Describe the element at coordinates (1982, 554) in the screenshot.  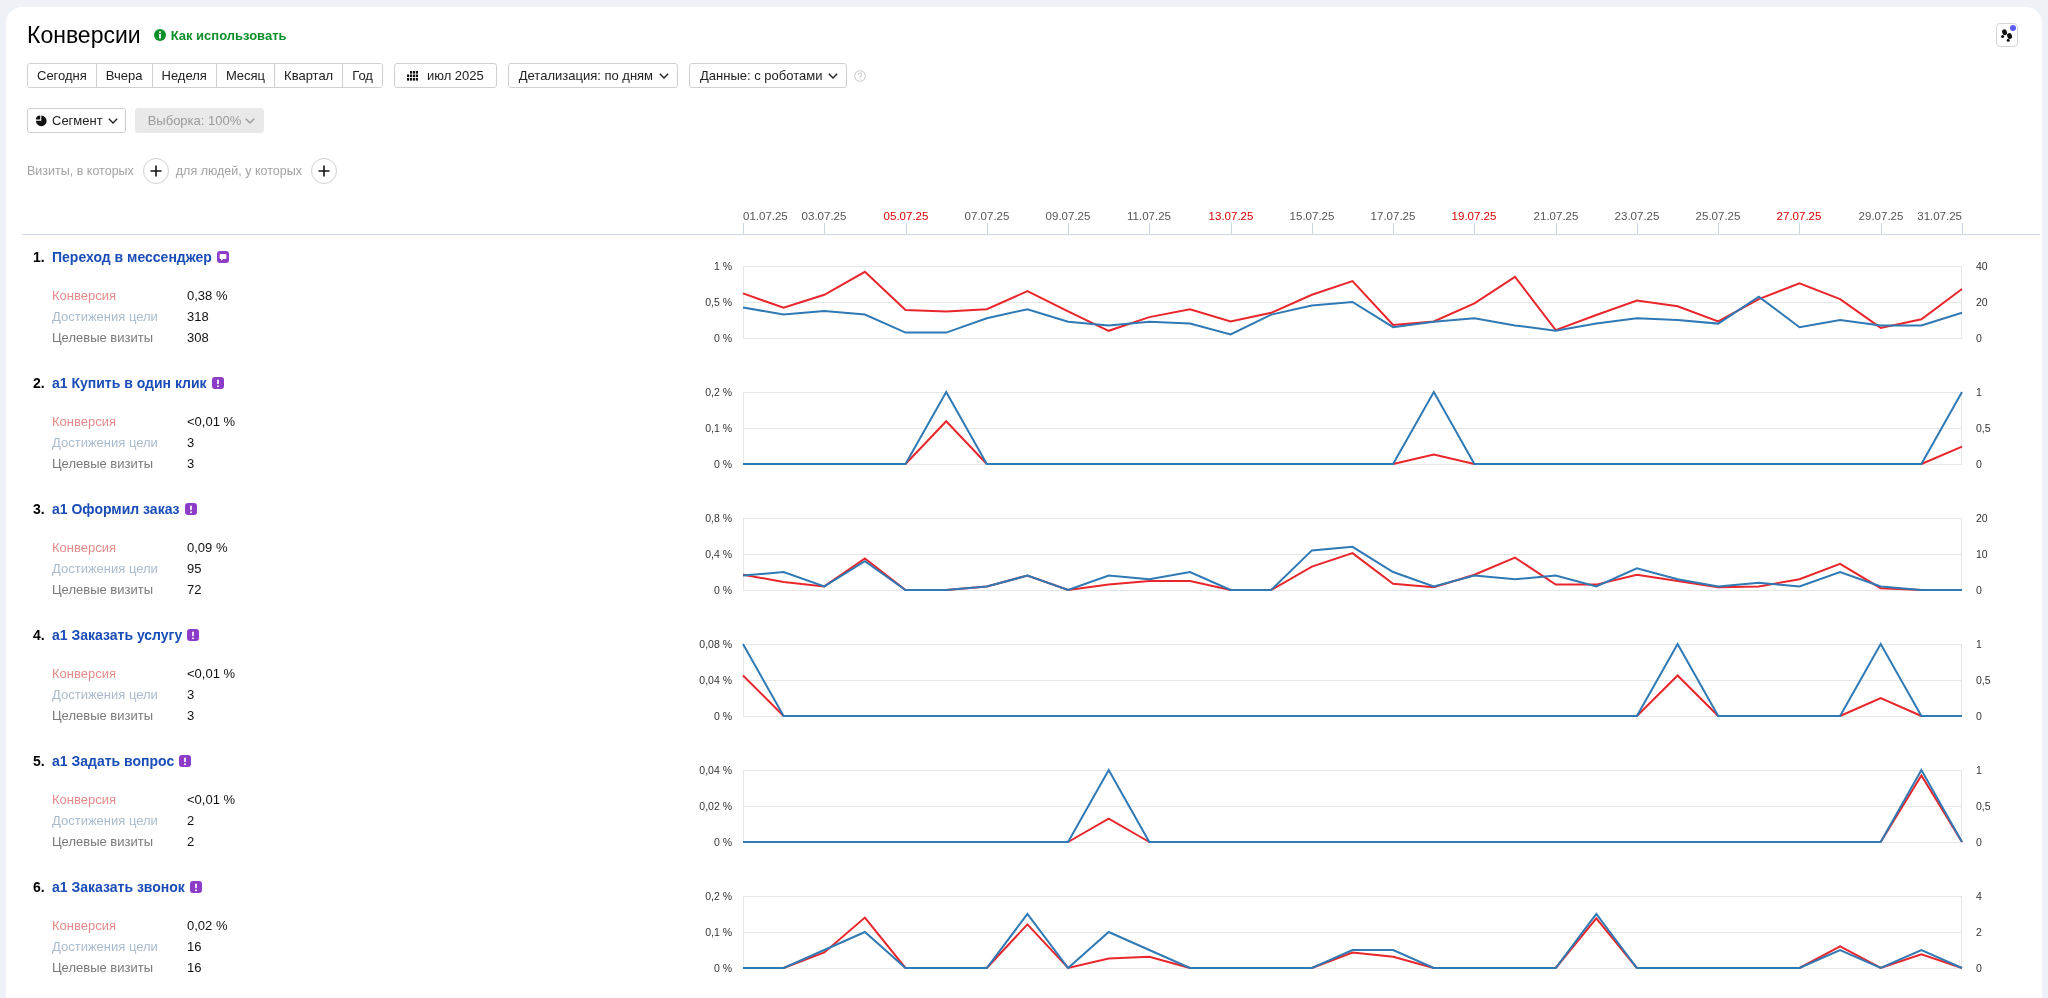
I see `axis-label: 10` at that location.